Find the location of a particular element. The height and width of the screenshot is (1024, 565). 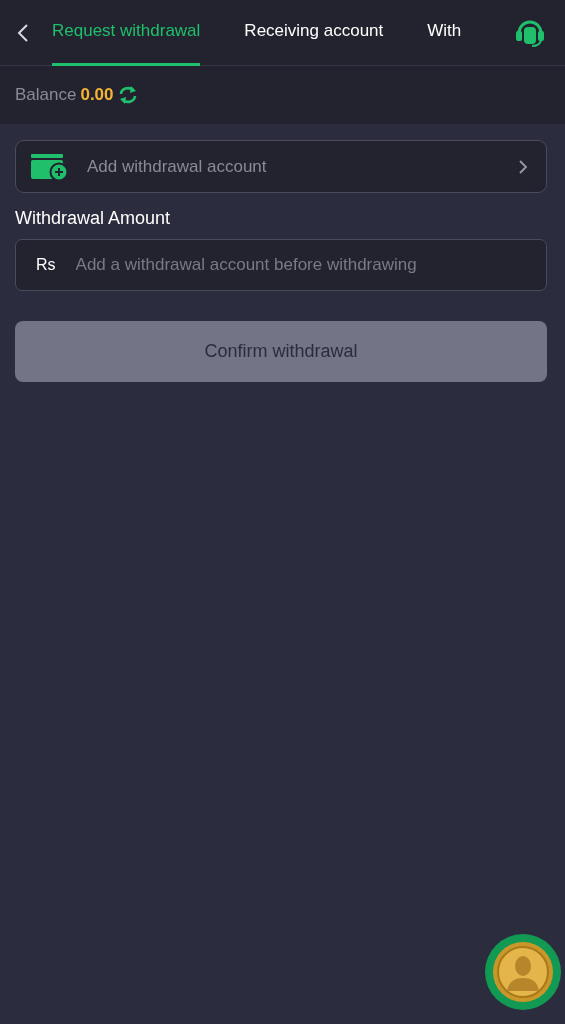

balance-label: Balance is located at coordinates (46, 95).